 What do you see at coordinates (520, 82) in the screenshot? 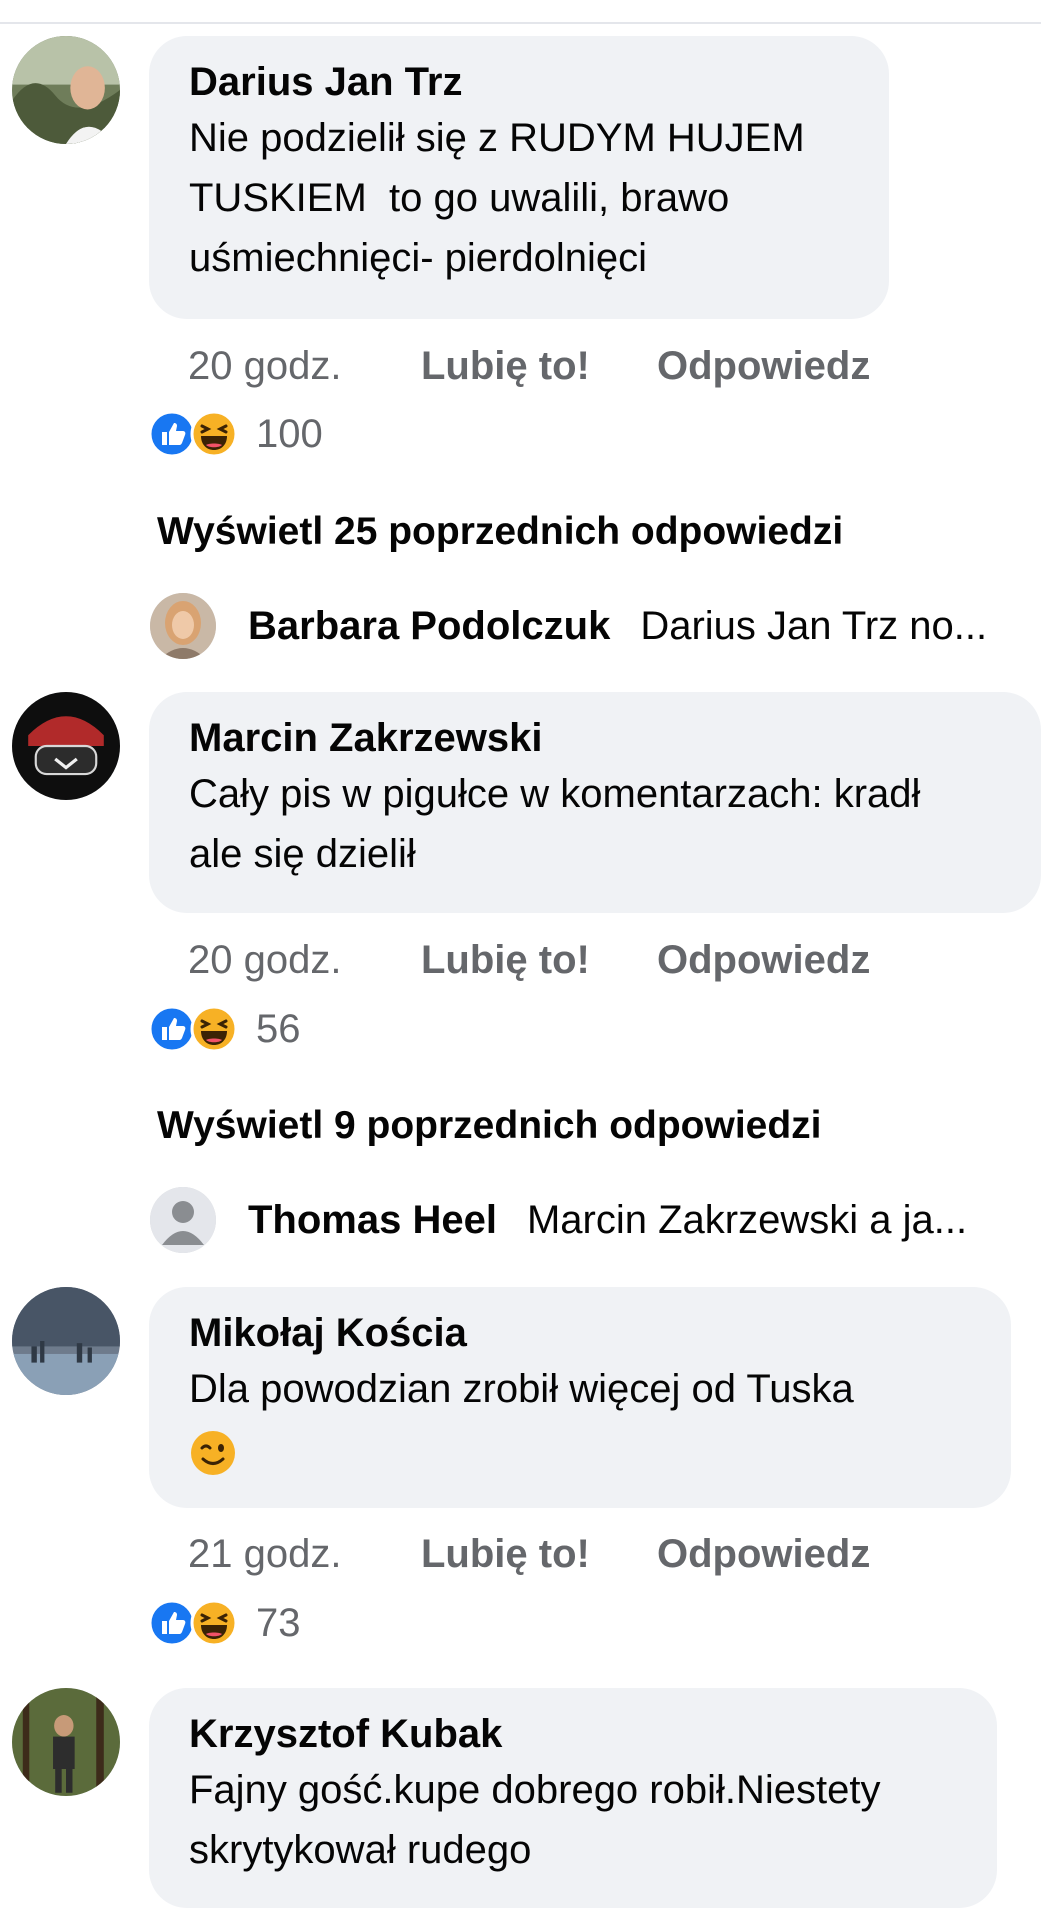
I see `comment-author: Darius Jan Trz` at bounding box center [520, 82].